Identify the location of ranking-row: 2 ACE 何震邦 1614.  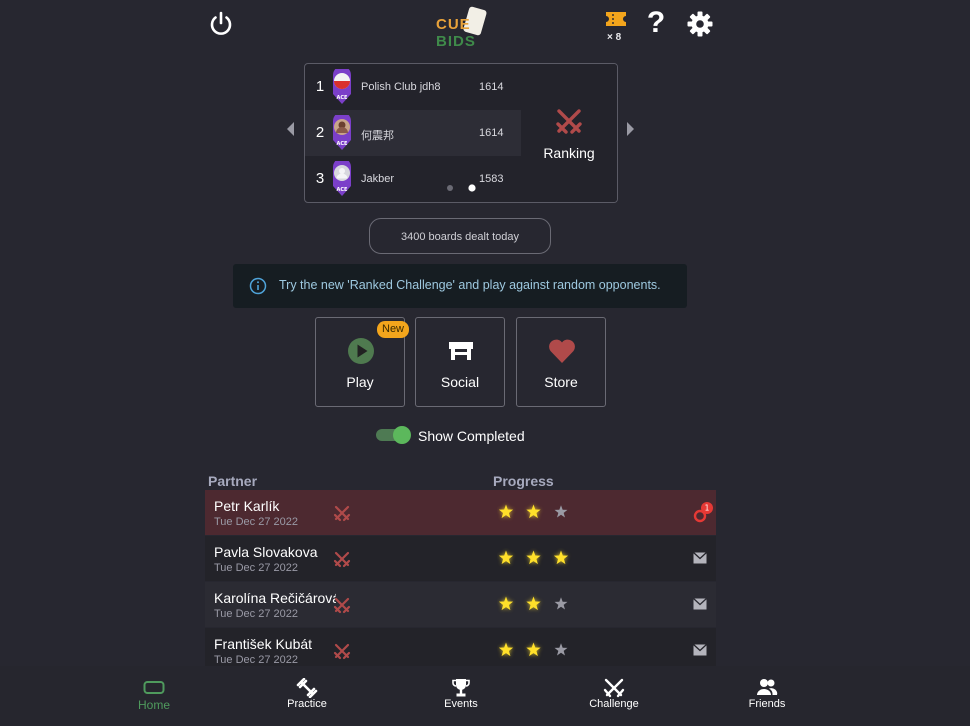
(413, 133).